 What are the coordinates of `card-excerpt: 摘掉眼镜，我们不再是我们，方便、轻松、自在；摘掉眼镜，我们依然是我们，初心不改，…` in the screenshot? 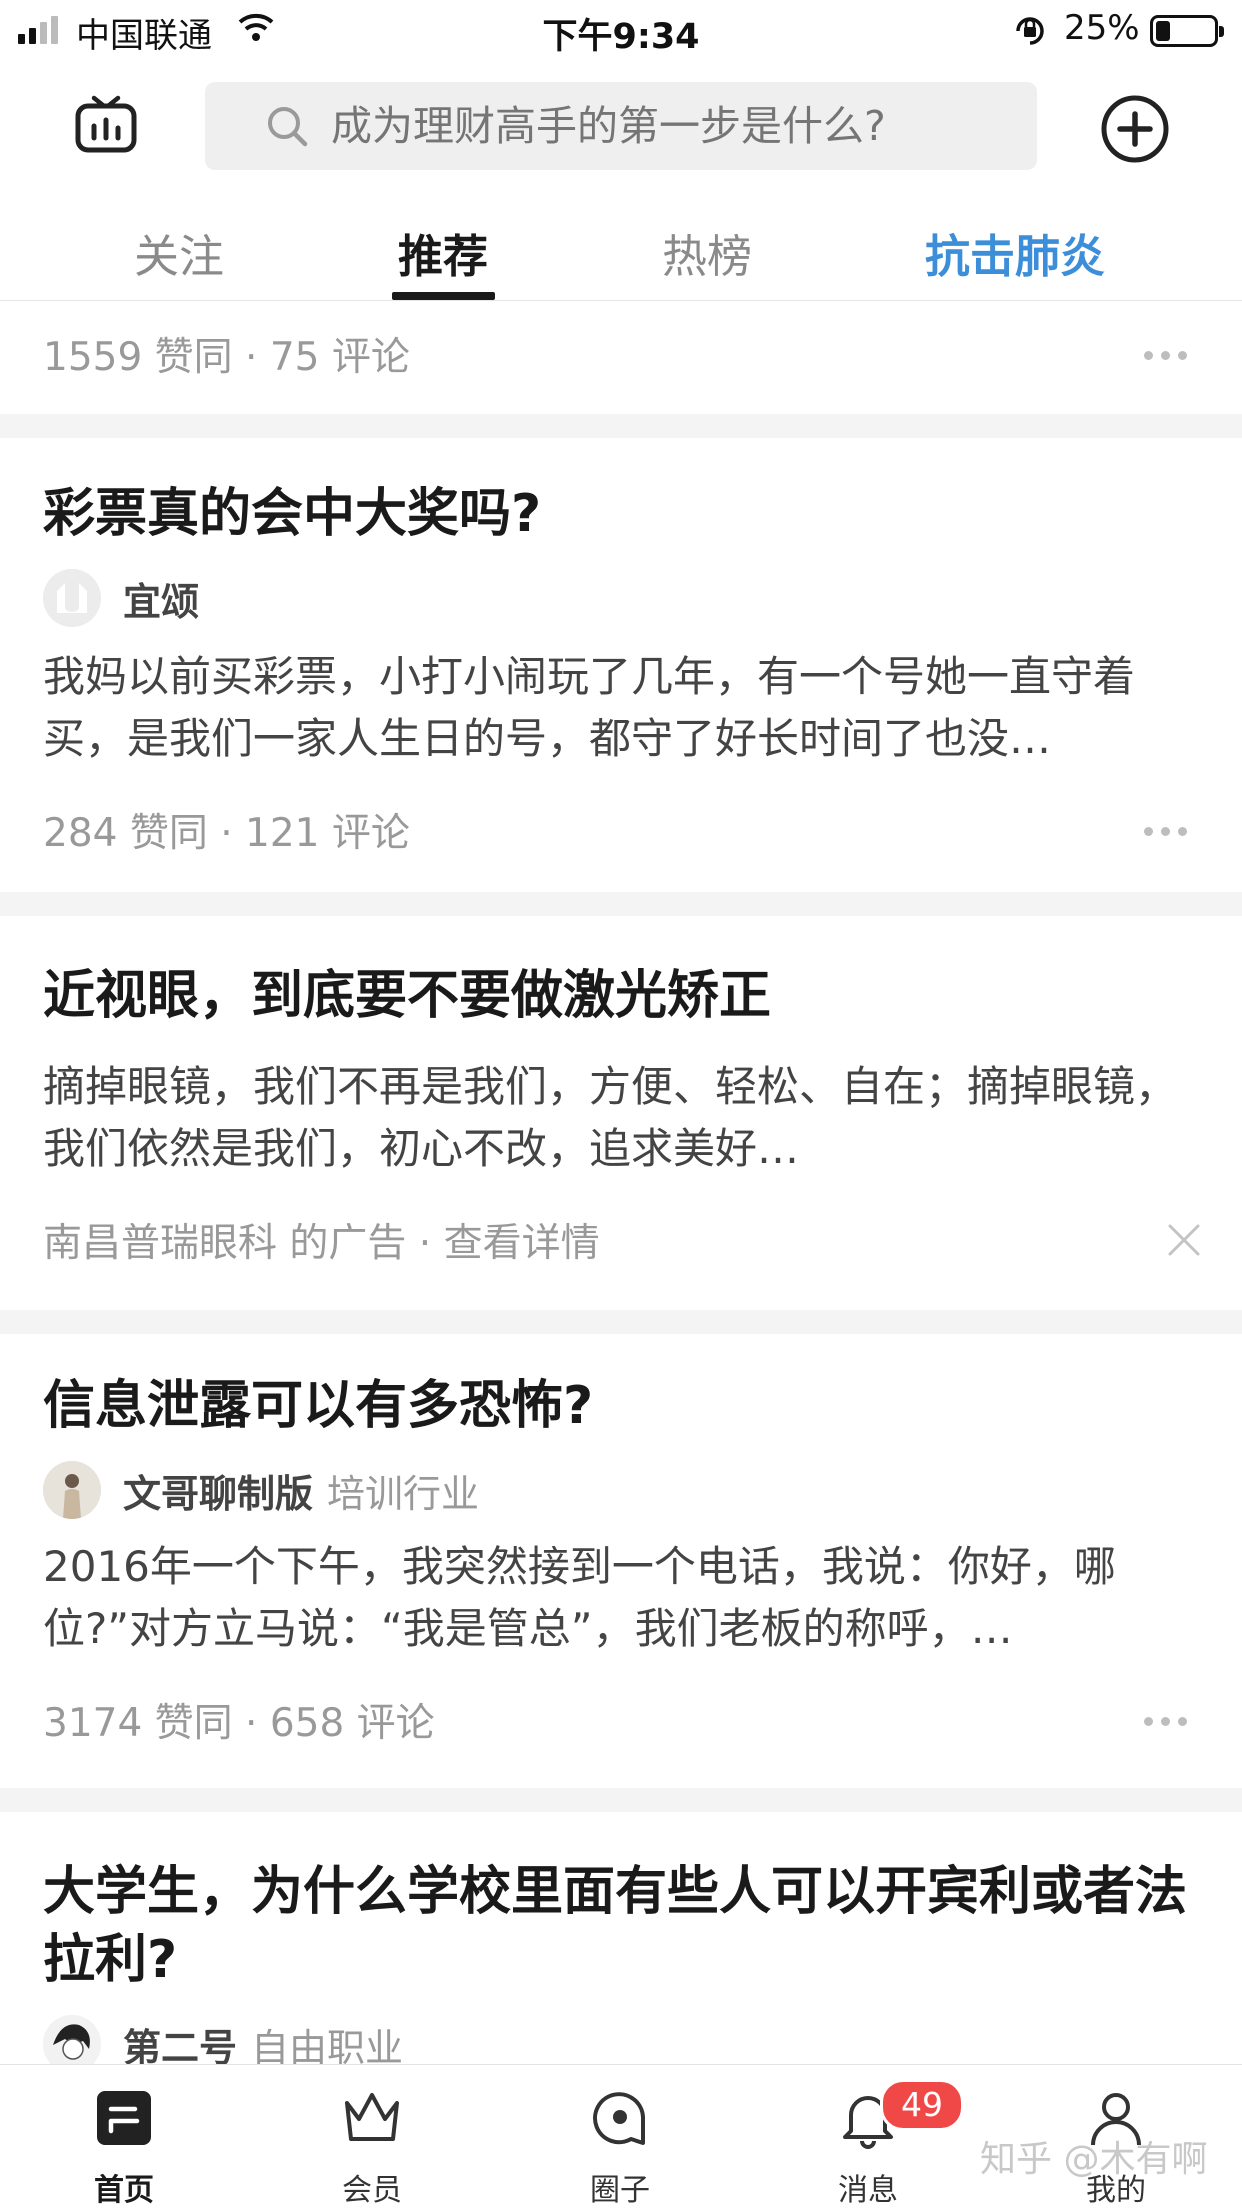 It's located at (623, 1118).